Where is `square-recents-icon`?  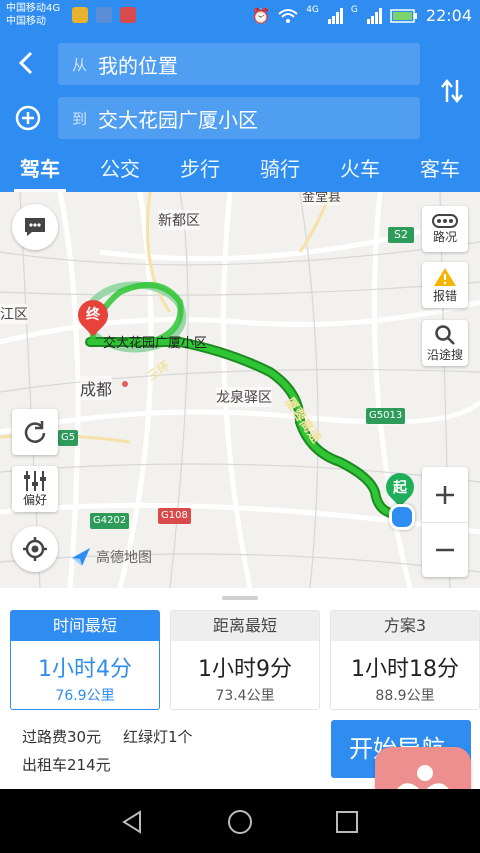
square-recents-icon is located at coordinates (347, 822).